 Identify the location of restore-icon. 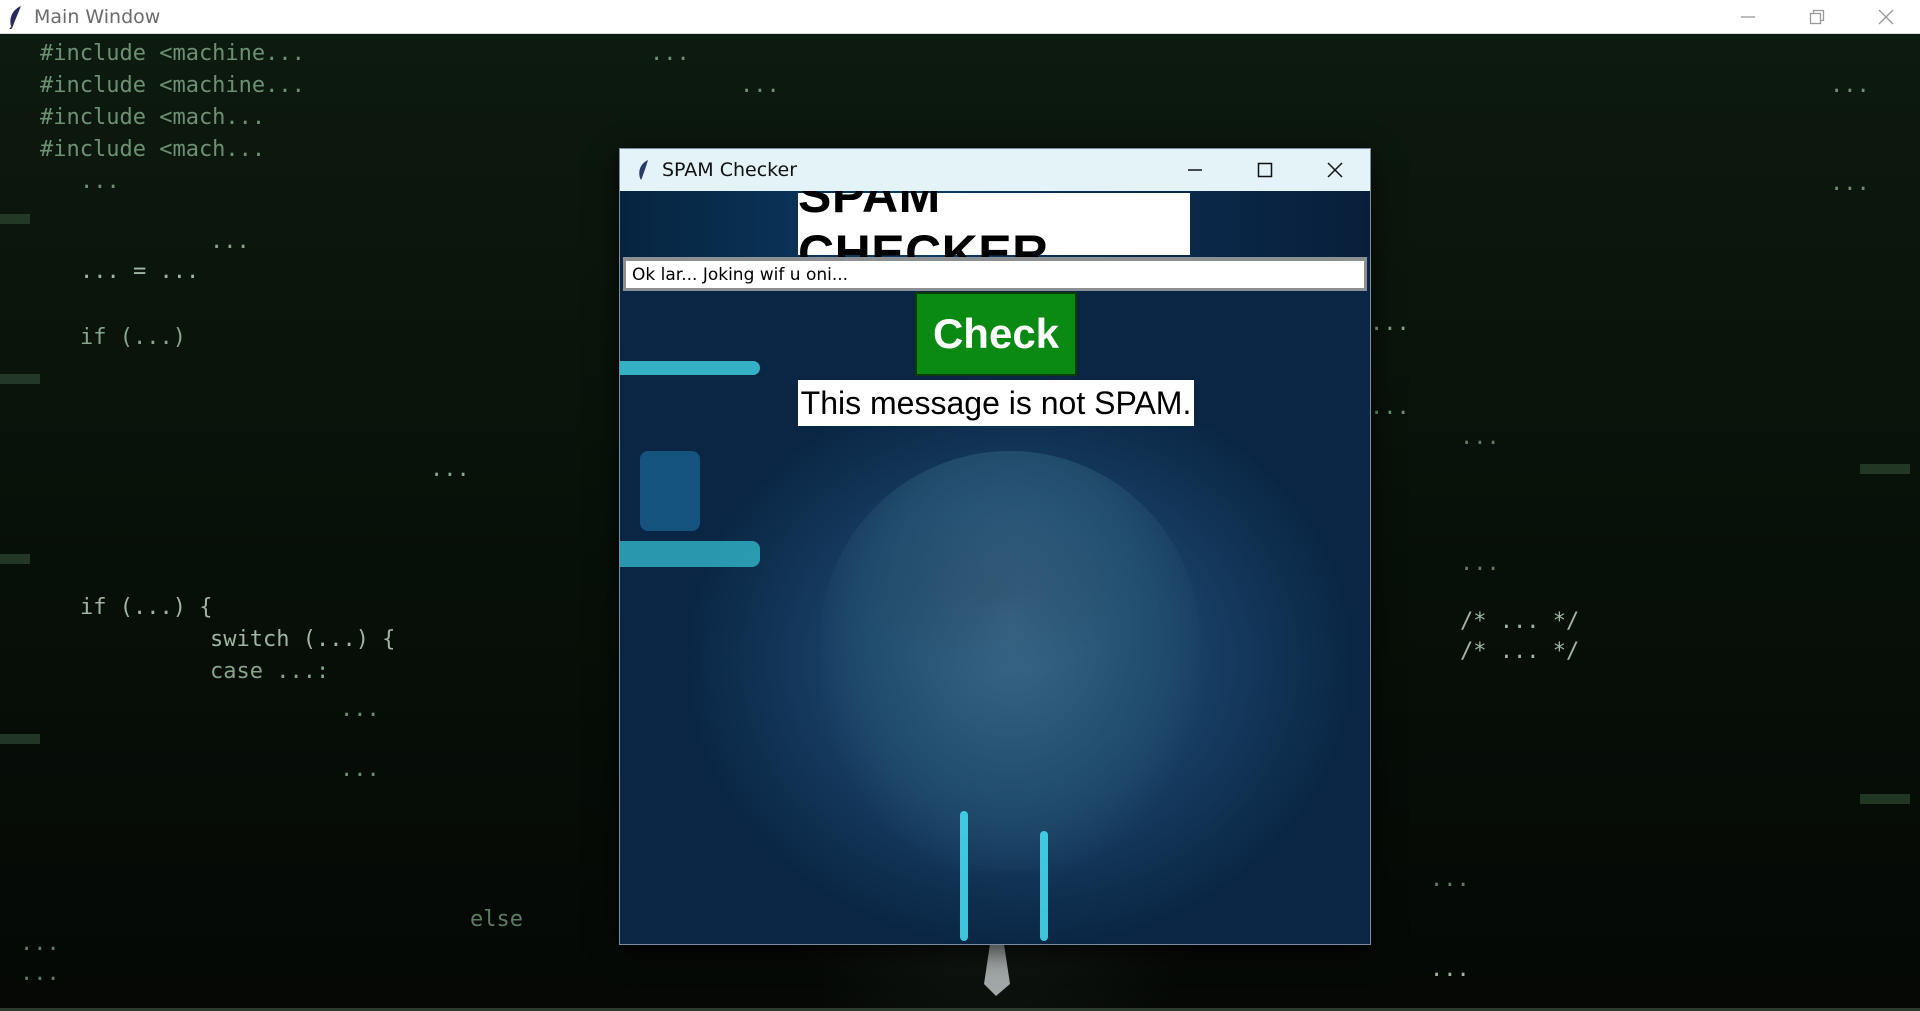
(1816, 17).